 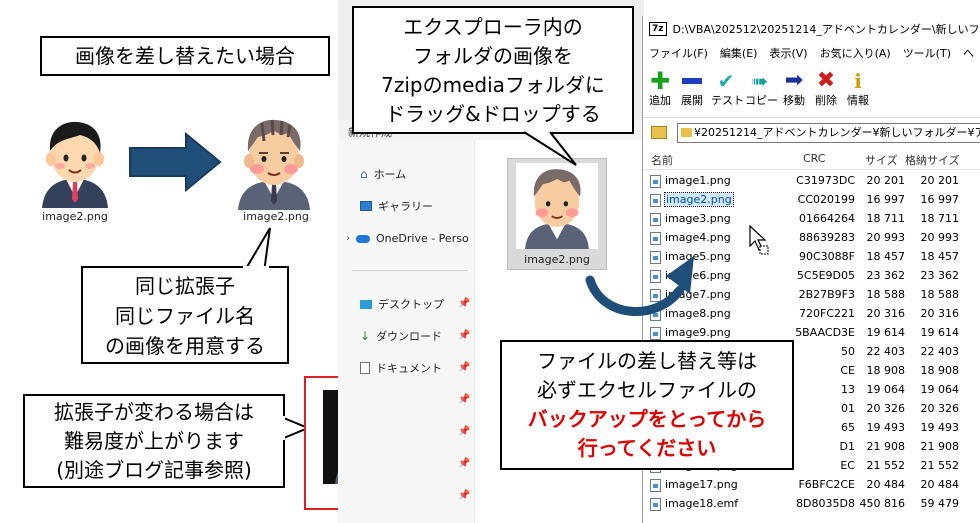 I want to click on packed-size-cell: 18 588, so click(x=940, y=294).